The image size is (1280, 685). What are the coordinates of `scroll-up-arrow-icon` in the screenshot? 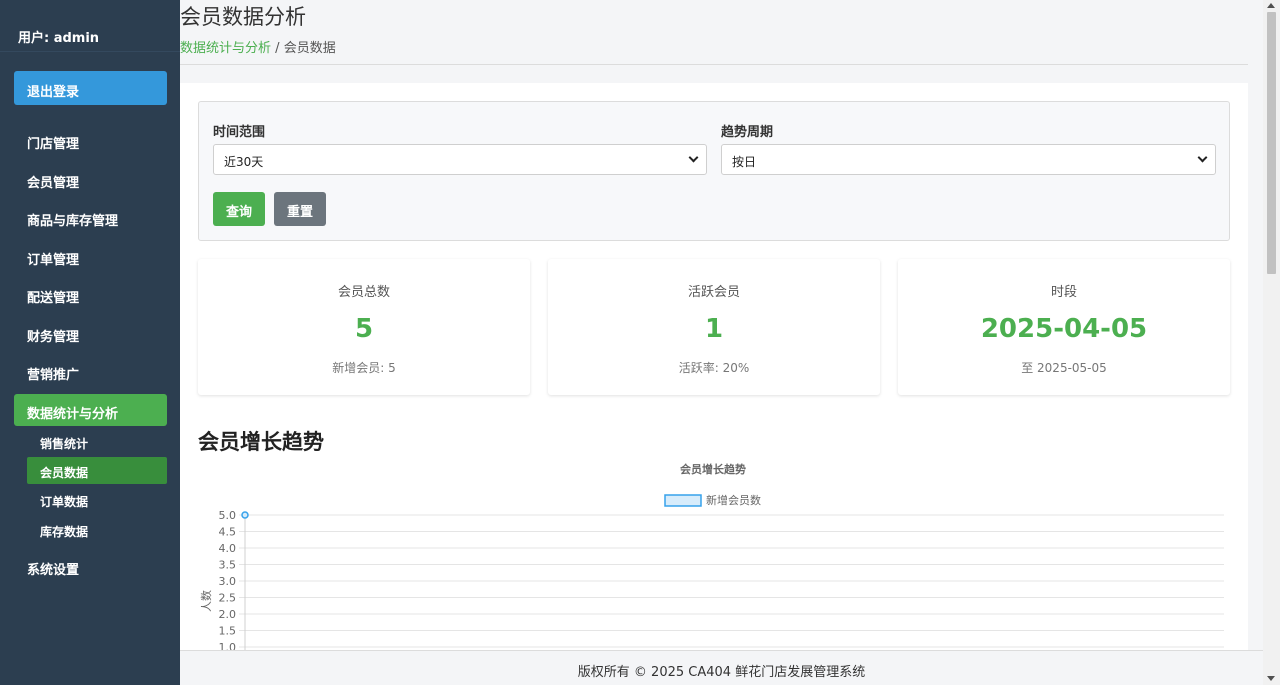 It's located at (1271, 5).